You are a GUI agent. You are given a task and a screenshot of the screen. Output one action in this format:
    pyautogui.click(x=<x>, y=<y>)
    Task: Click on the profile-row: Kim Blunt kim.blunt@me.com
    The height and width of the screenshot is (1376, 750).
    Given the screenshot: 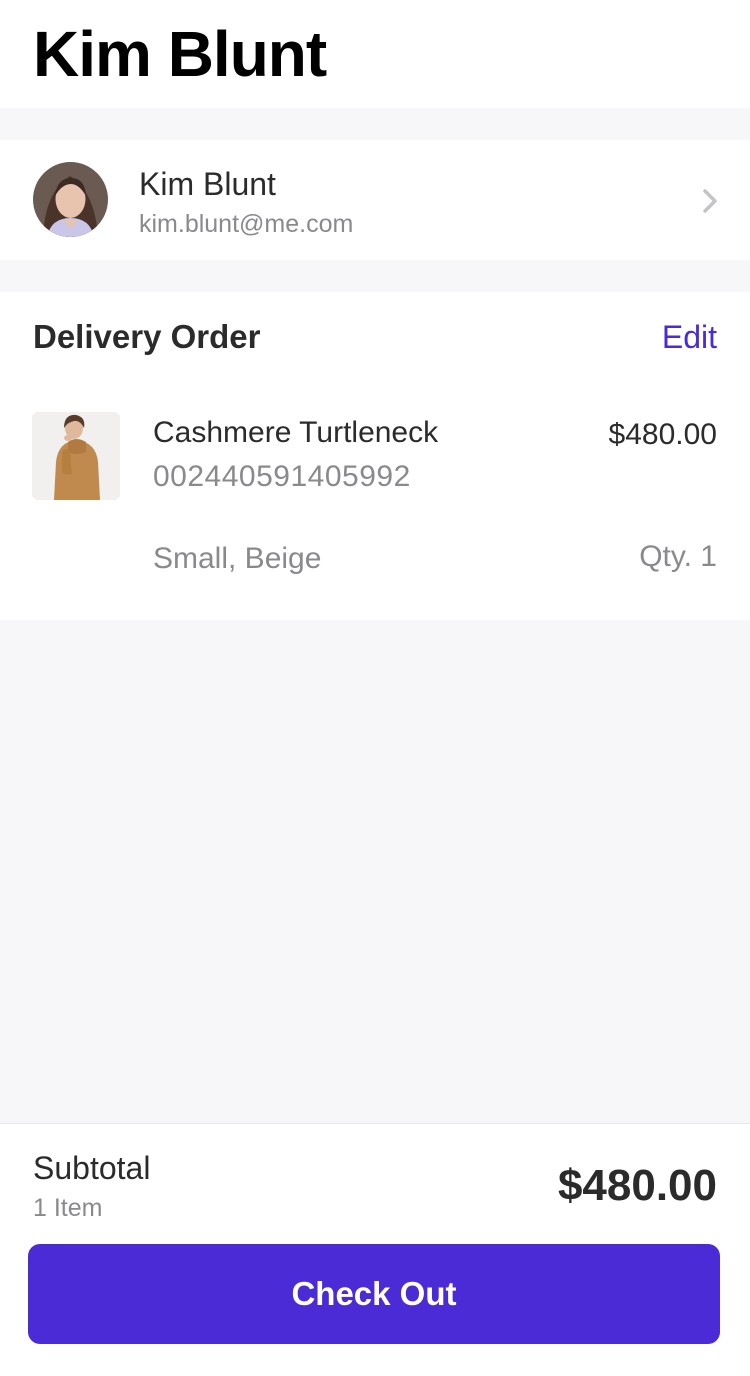 What is the action you would take?
    pyautogui.click(x=375, y=200)
    